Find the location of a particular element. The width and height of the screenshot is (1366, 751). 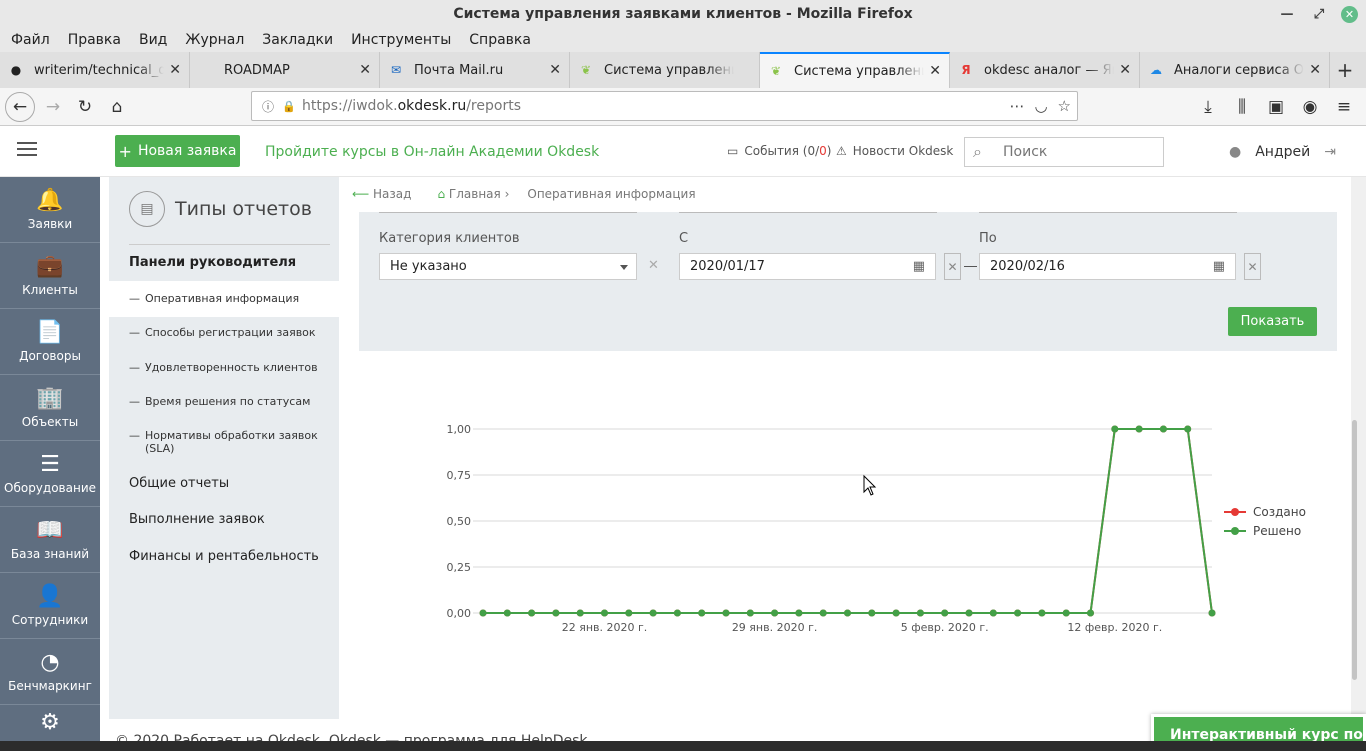

from-date-field: 2020/01/17 ▦ is located at coordinates (807, 266).